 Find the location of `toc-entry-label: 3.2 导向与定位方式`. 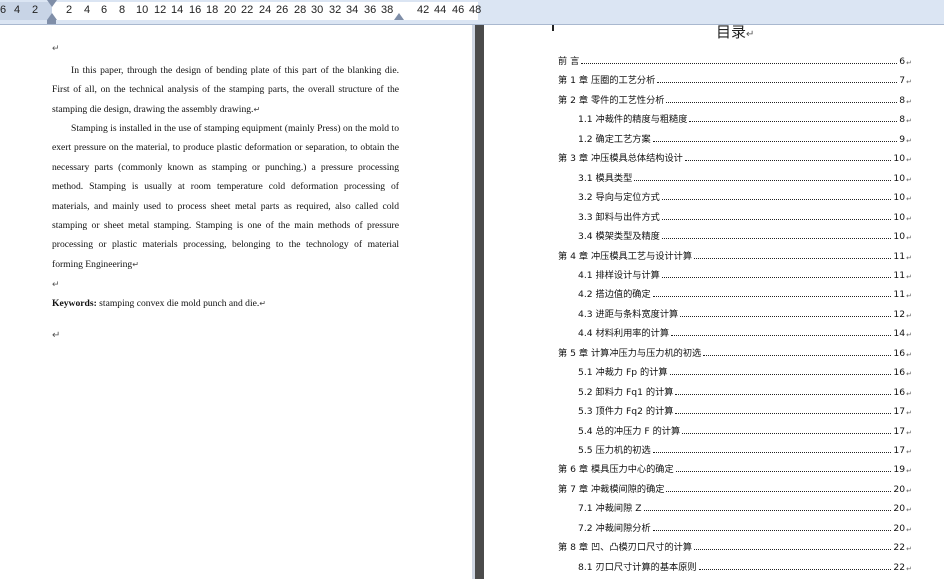

toc-entry-label: 3.2 导向与定位方式 is located at coordinates (619, 197).